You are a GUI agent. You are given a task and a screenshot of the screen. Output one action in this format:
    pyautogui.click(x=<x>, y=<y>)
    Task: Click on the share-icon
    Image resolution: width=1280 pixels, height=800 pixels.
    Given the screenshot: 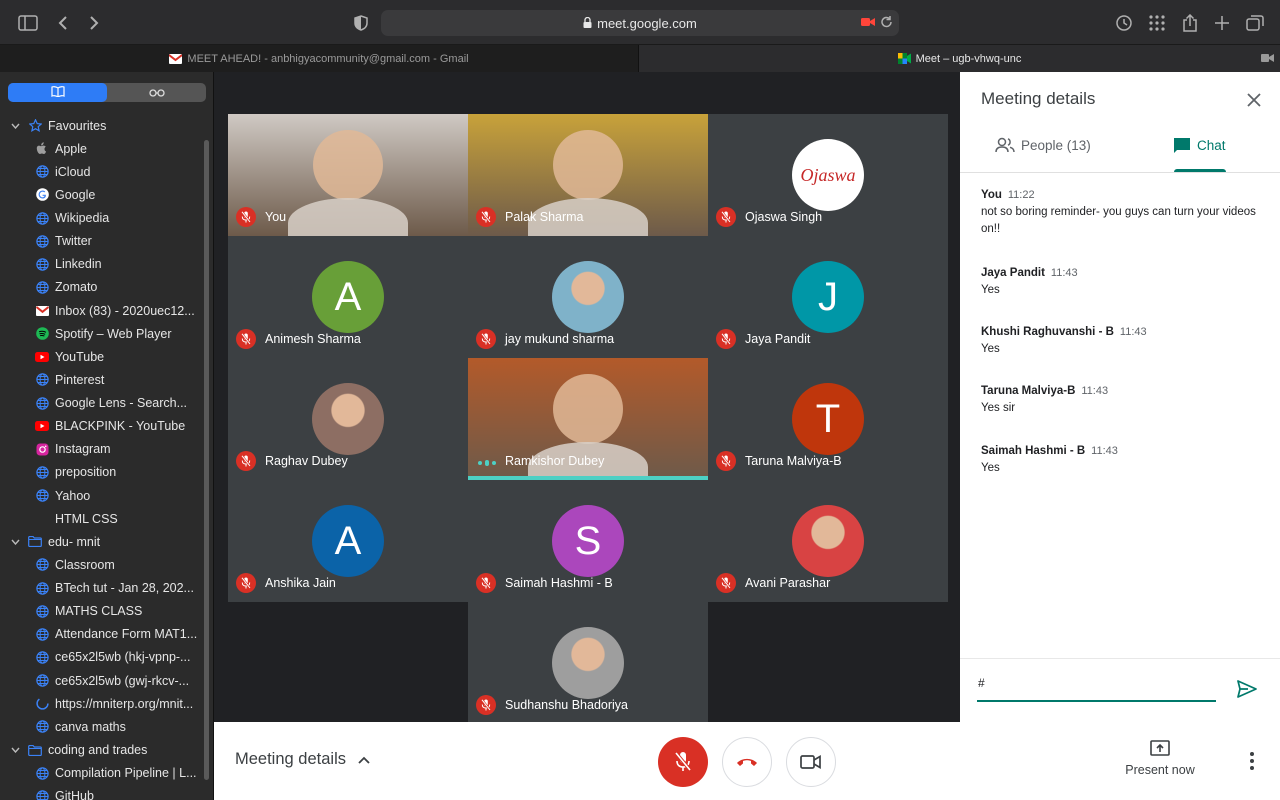 What is the action you would take?
    pyautogui.click(x=1190, y=23)
    